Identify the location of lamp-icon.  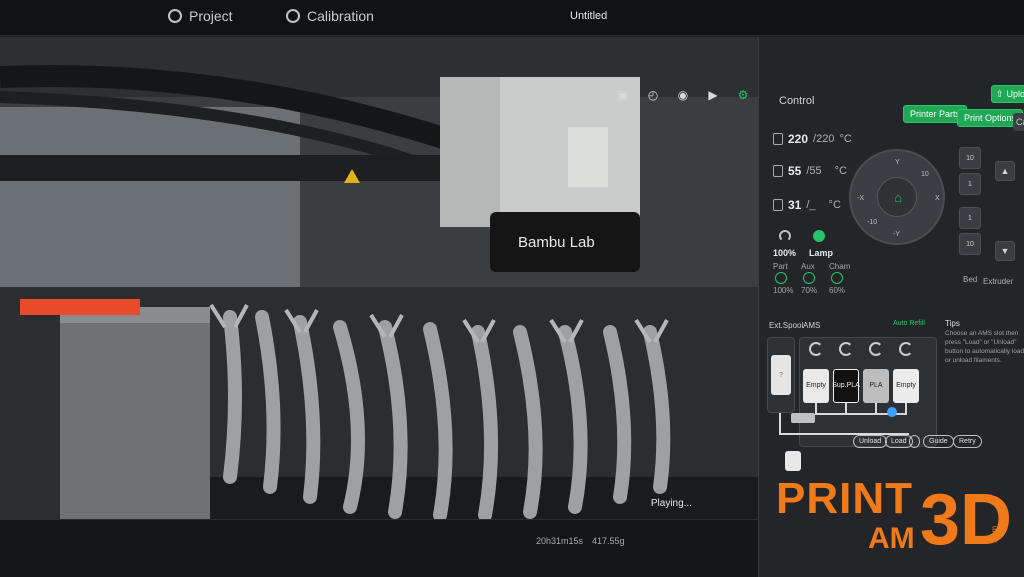
(819, 236).